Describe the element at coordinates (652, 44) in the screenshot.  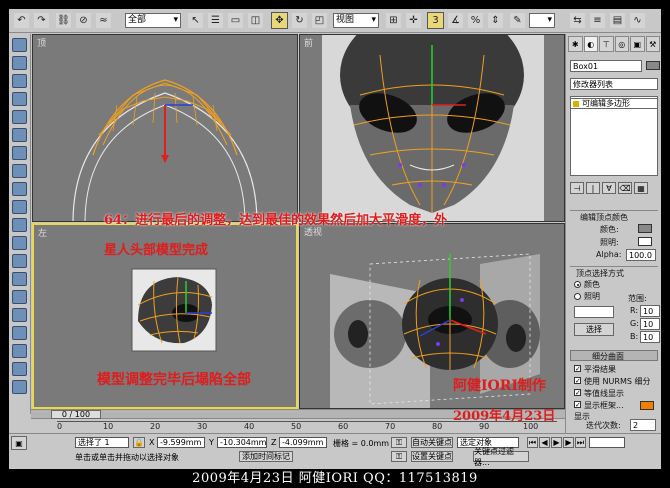
I see `utilities-tab-icon: ⚒` at that location.